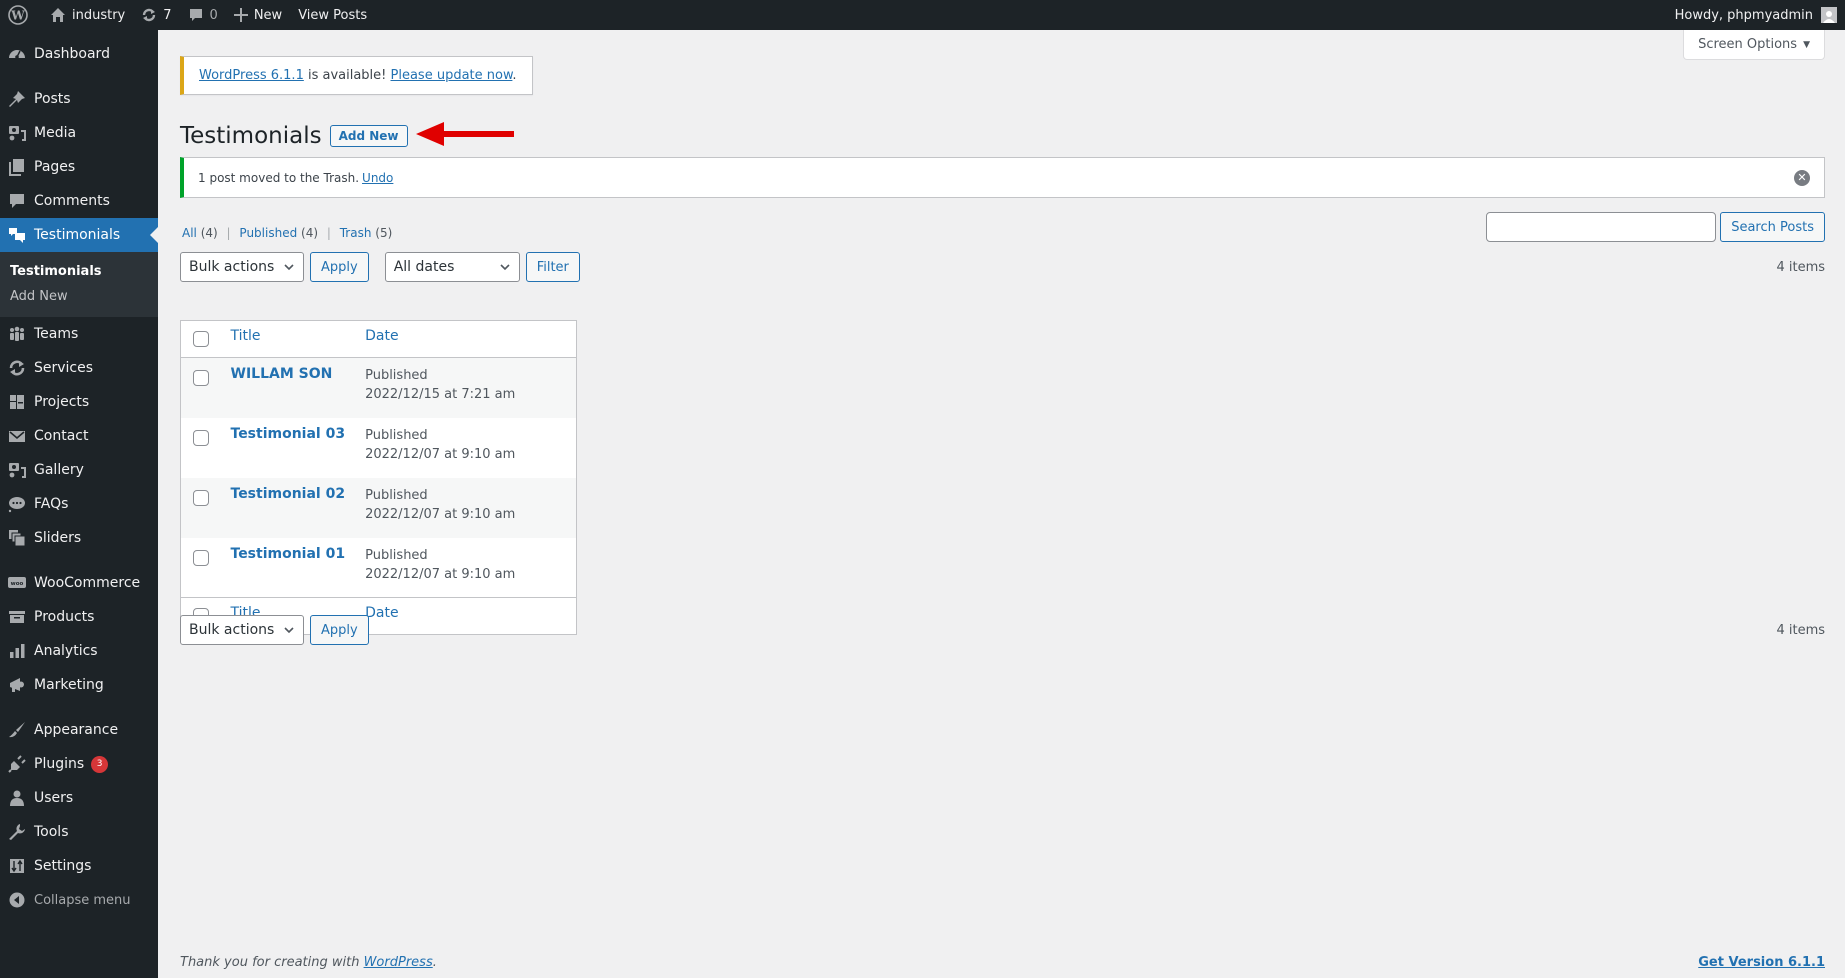  I want to click on sidebar-item-appearance: Appearance, so click(79, 730).